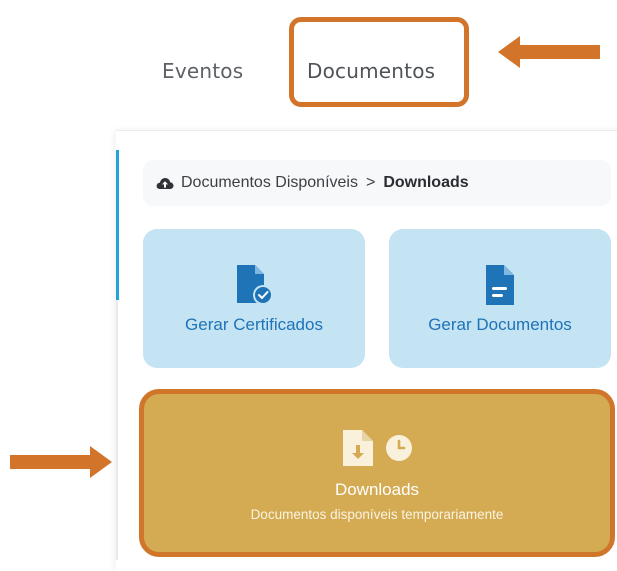 The height and width of the screenshot is (571, 617). I want to click on highlight-box-documentos-tab, so click(379, 62).